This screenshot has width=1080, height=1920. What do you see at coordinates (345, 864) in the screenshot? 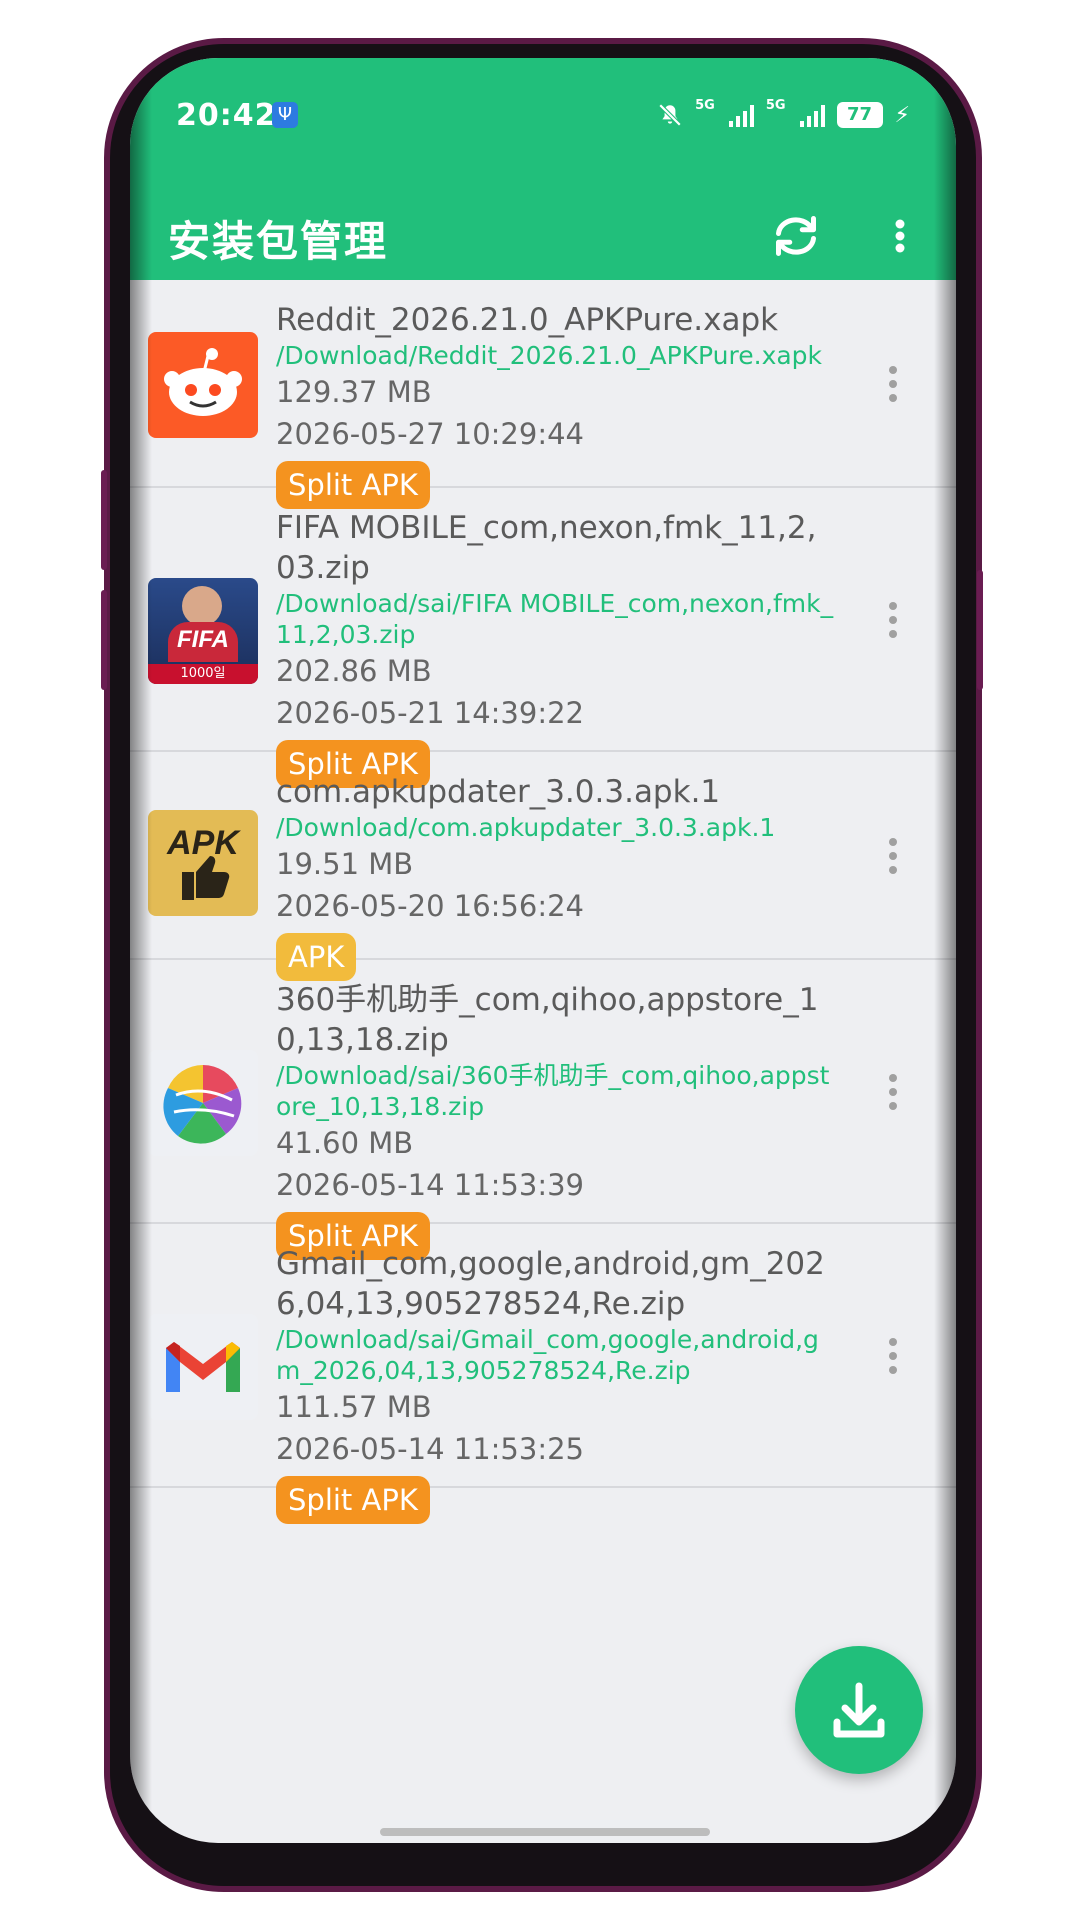
I see `file-size: 19.51 MB` at bounding box center [345, 864].